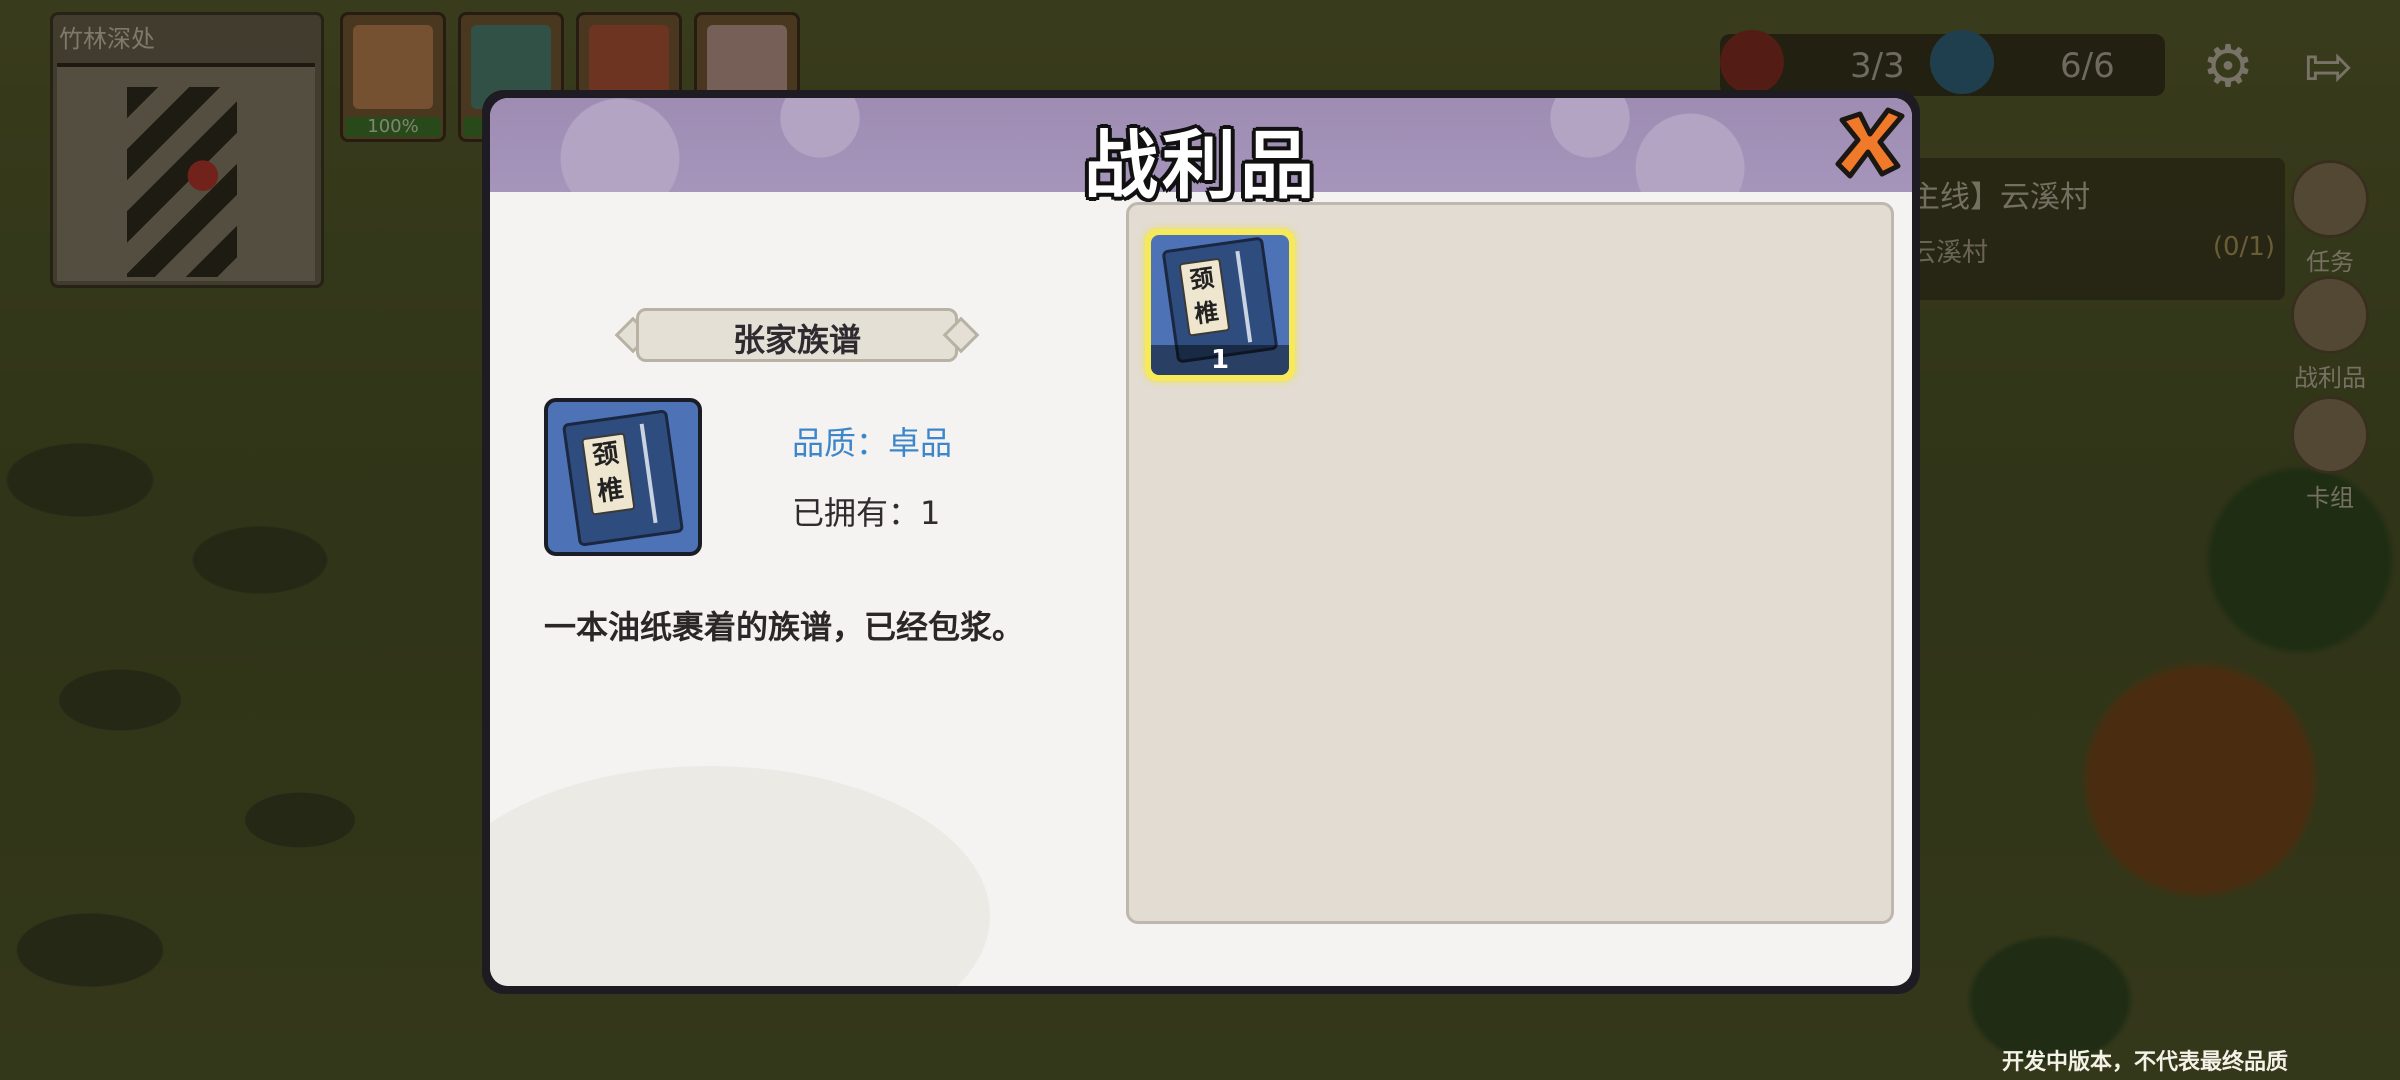 Image resolution: width=2400 pixels, height=1080 pixels. What do you see at coordinates (796, 340) in the screenshot?
I see `item-name: 张家族谱` at bounding box center [796, 340].